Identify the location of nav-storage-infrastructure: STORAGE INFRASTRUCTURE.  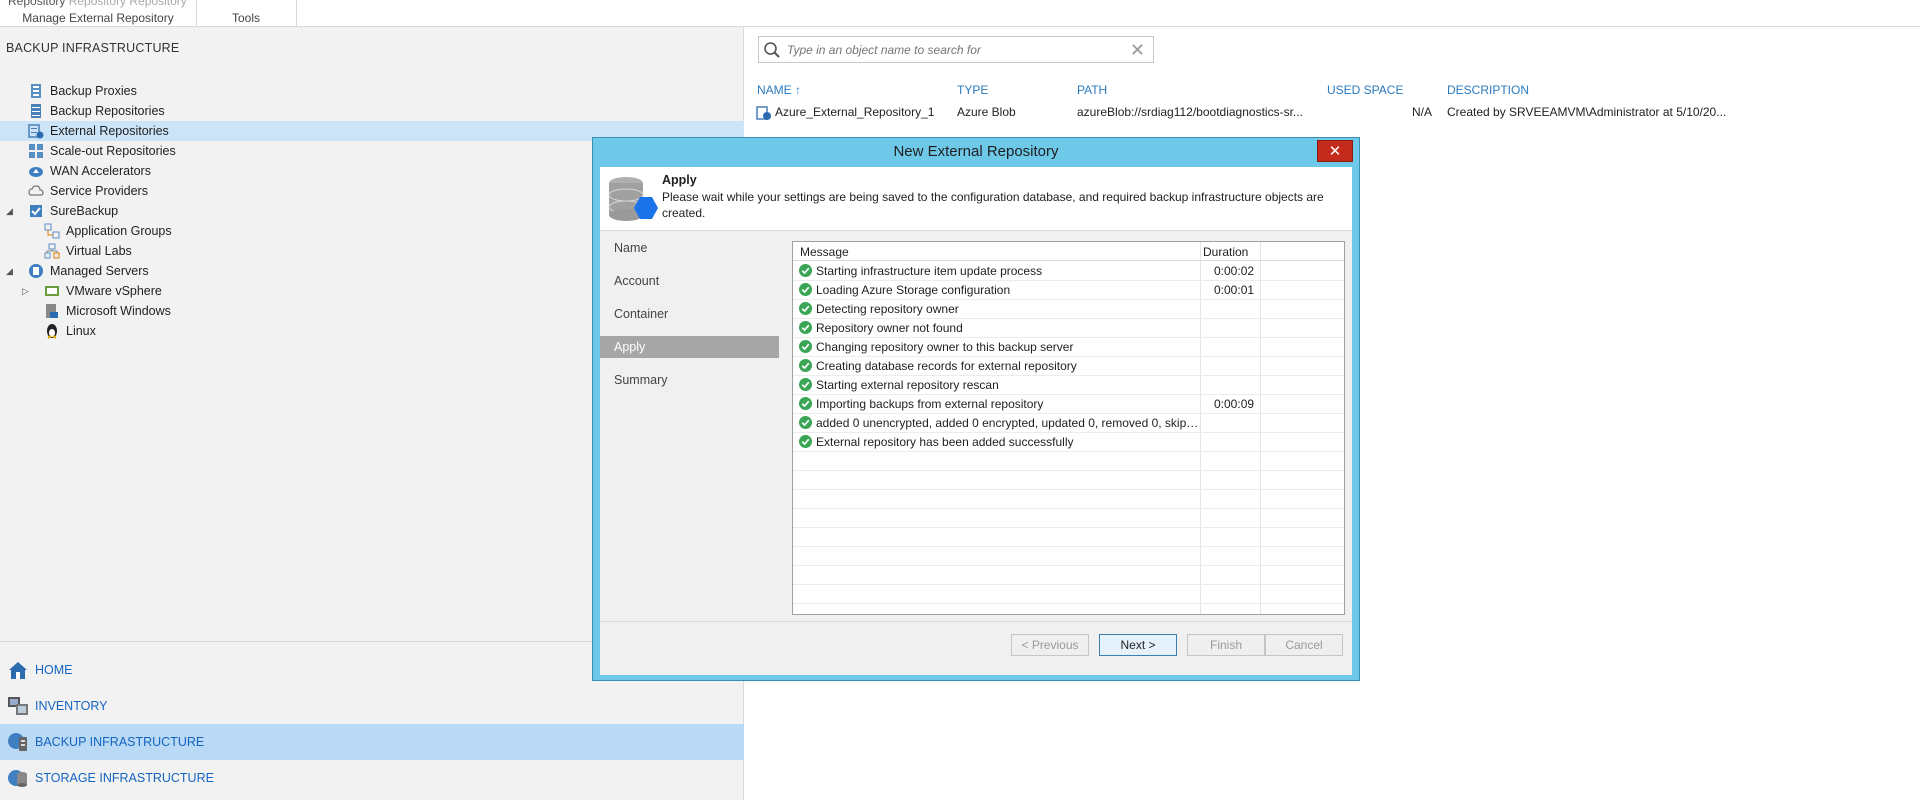
(372, 778).